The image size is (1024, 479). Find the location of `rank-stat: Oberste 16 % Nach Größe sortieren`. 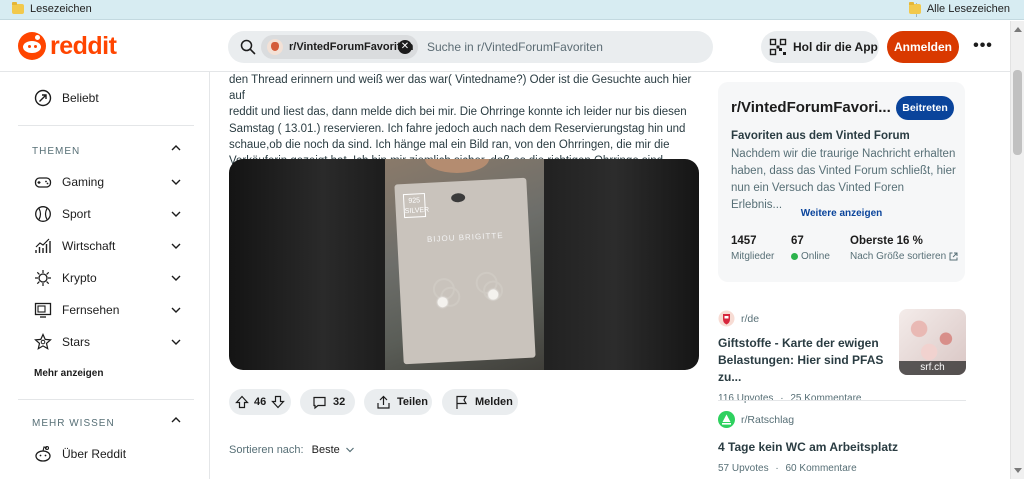

rank-stat: Oberste 16 % Nach Größe sortieren is located at coordinates (904, 248).